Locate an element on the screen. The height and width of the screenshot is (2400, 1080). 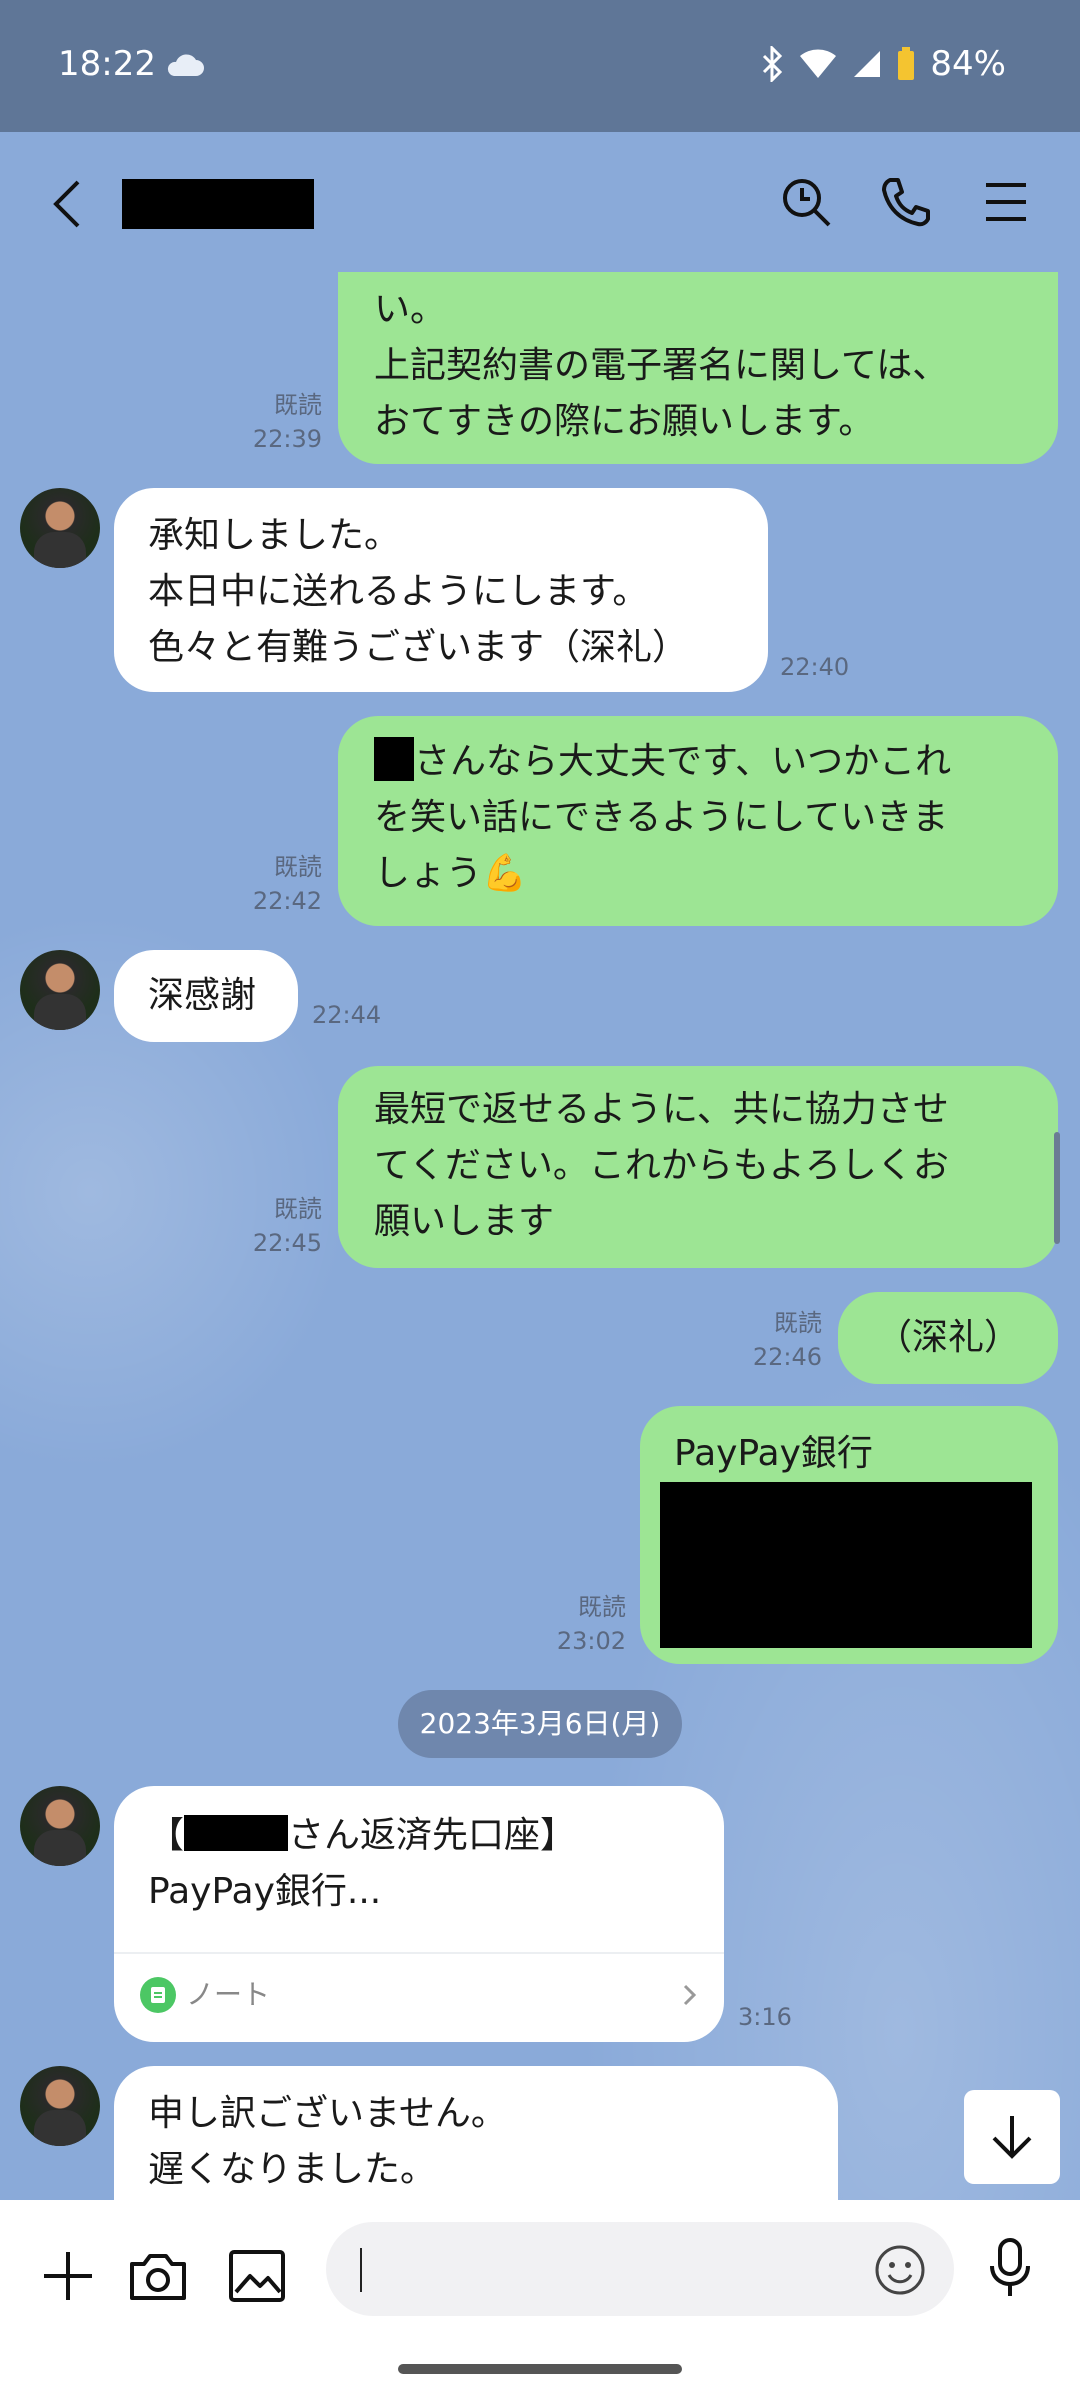
message-time: 22:45 is located at coordinates (287, 1243).